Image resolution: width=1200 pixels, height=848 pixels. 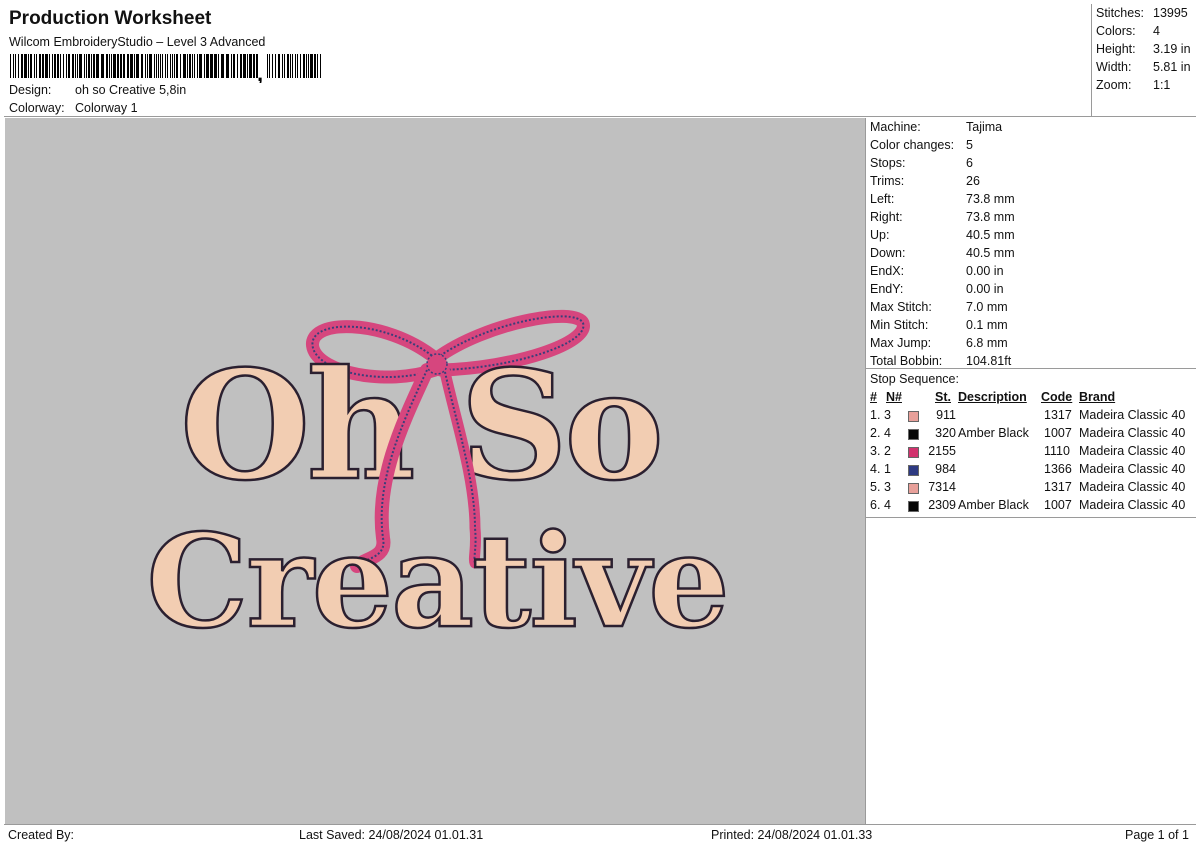 I want to click on machine-info-label: Max Jump:, so click(x=901, y=343).